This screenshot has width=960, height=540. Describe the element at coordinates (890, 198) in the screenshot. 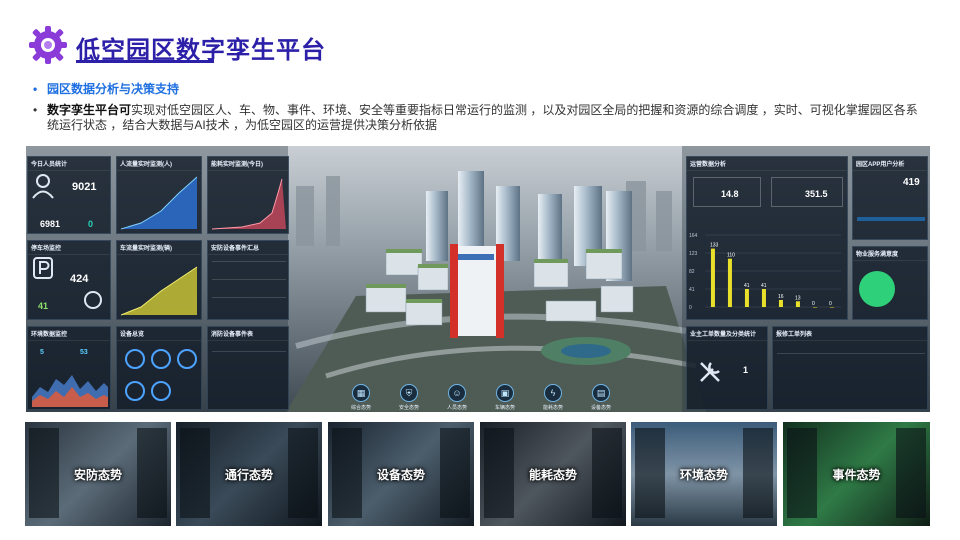

I see `app-users-panel: 园区APP用户分析 419` at that location.